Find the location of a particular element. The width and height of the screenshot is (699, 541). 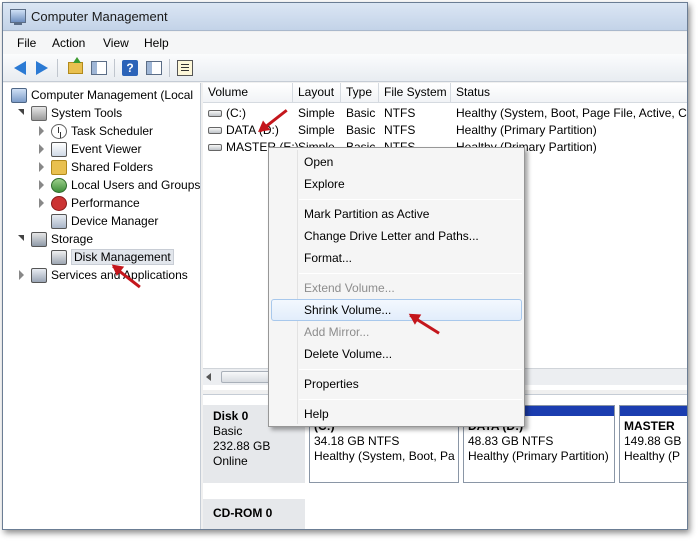

storage-icon is located at coordinates (39, 239).